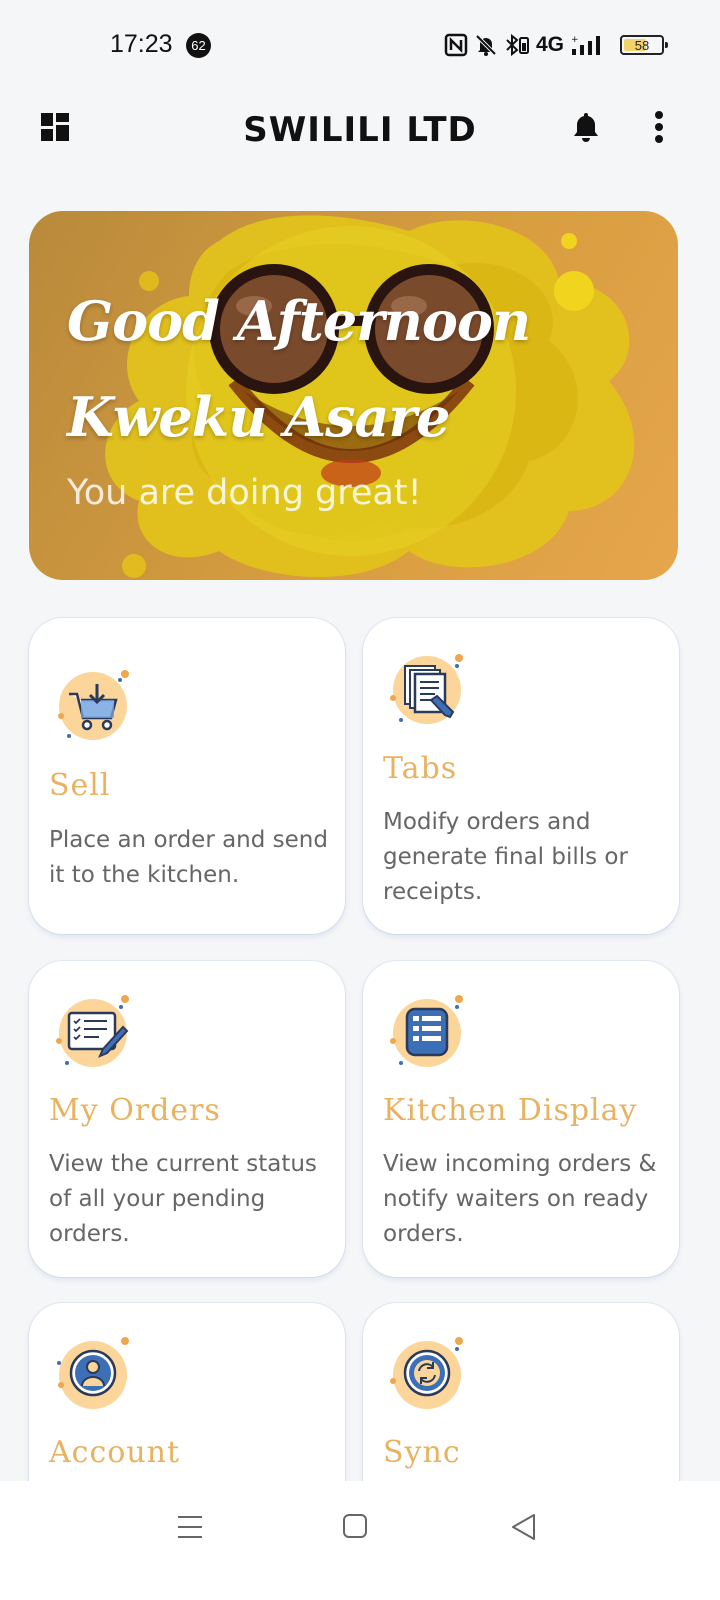 The image size is (720, 1600). What do you see at coordinates (115, 1452) in the screenshot?
I see `card-title: Account` at bounding box center [115, 1452].